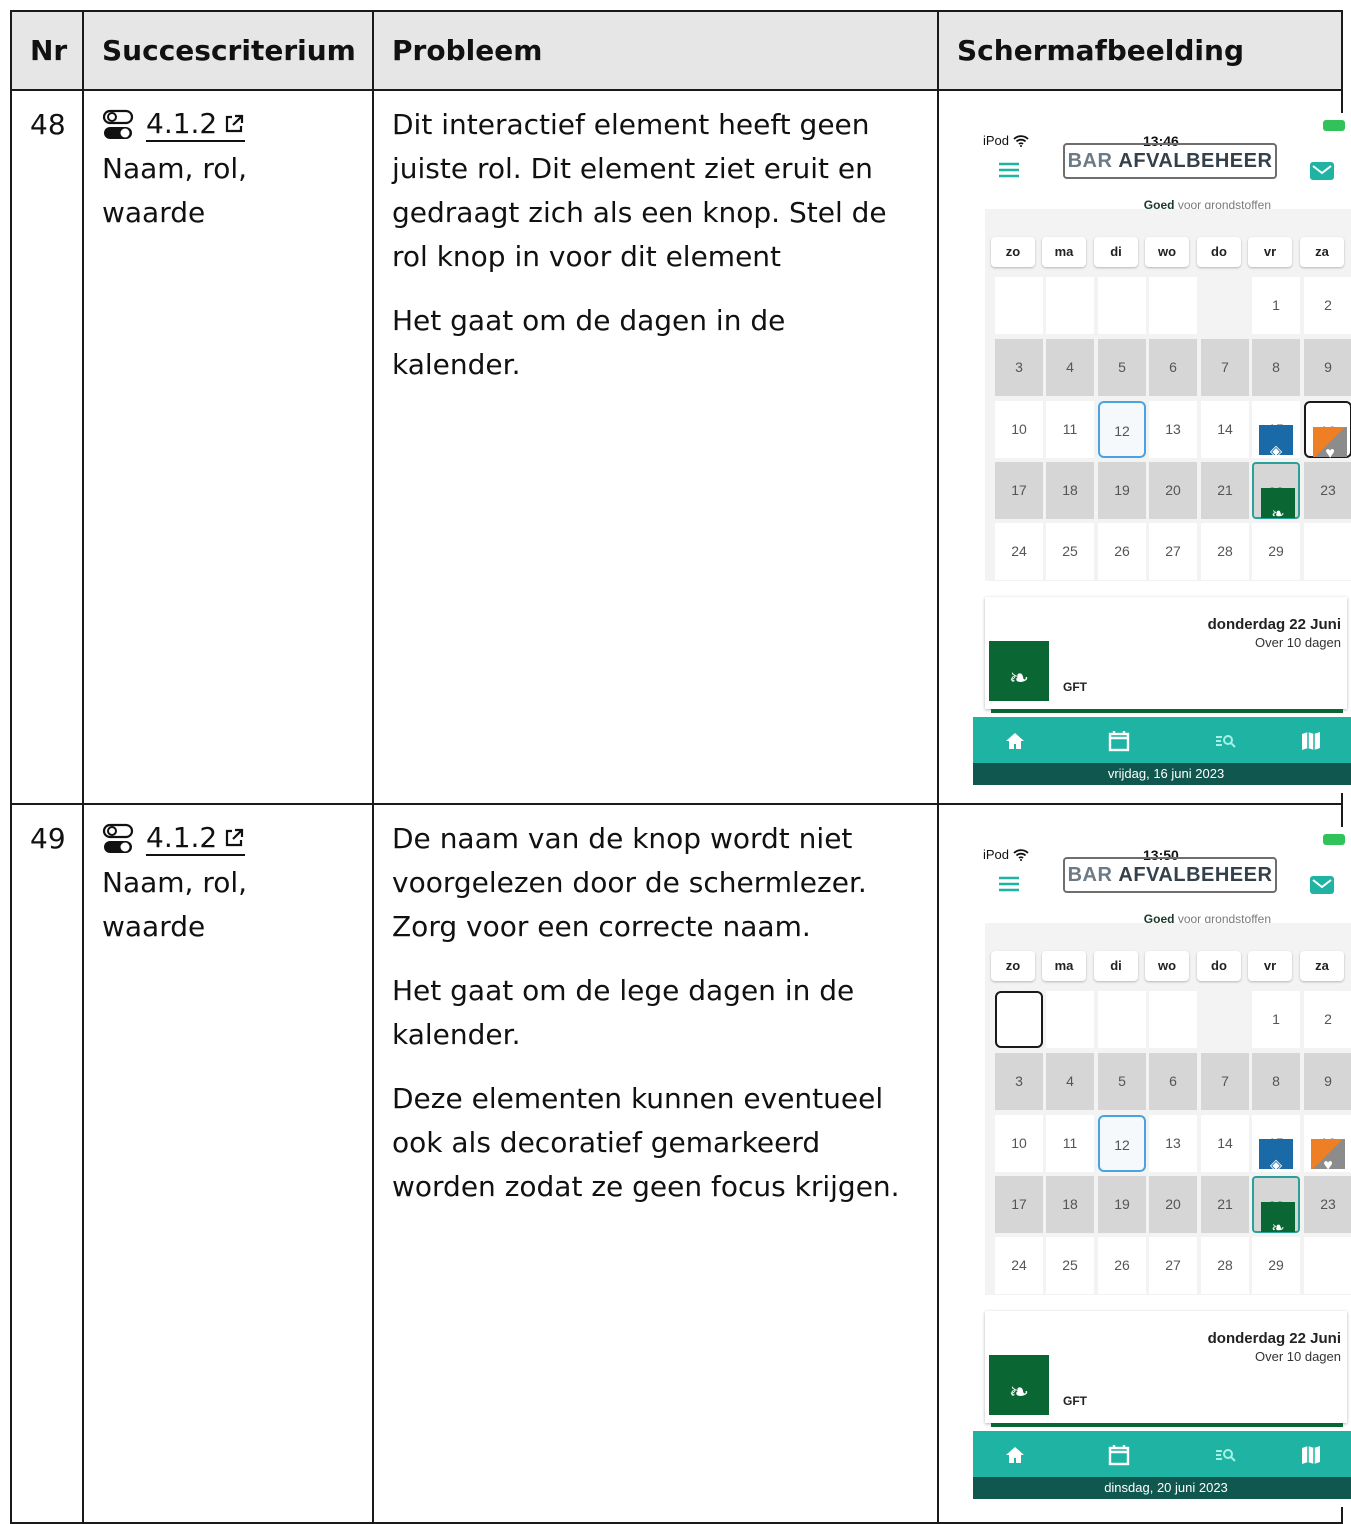 The width and height of the screenshot is (1351, 1524). What do you see at coordinates (1090, 161) in the screenshot?
I see `logo-bar: BAR` at bounding box center [1090, 161].